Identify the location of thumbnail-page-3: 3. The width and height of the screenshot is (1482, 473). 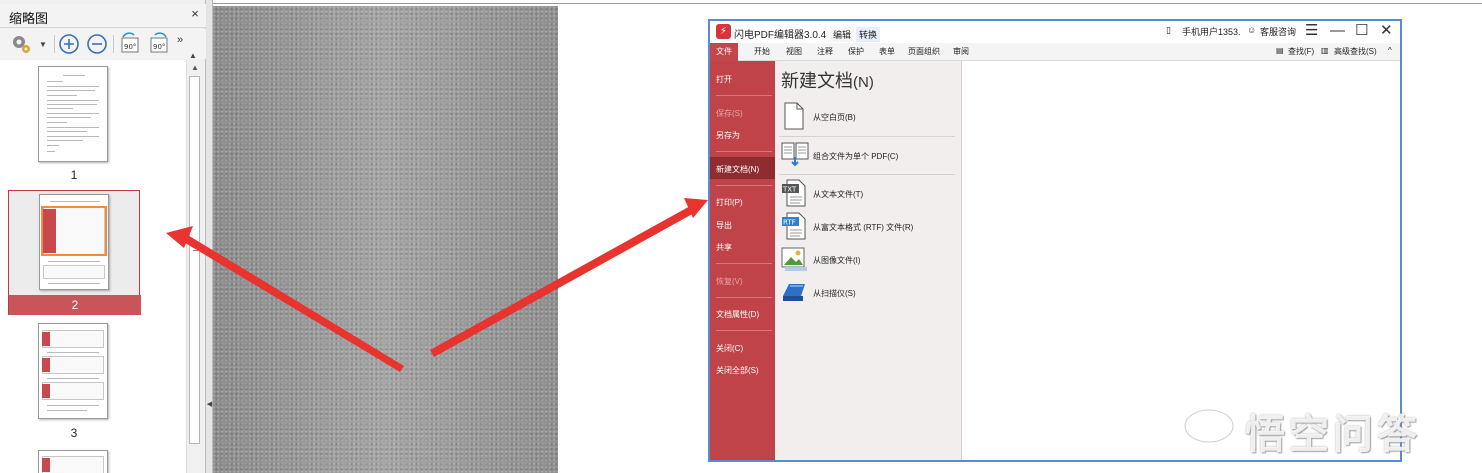
(74, 382).